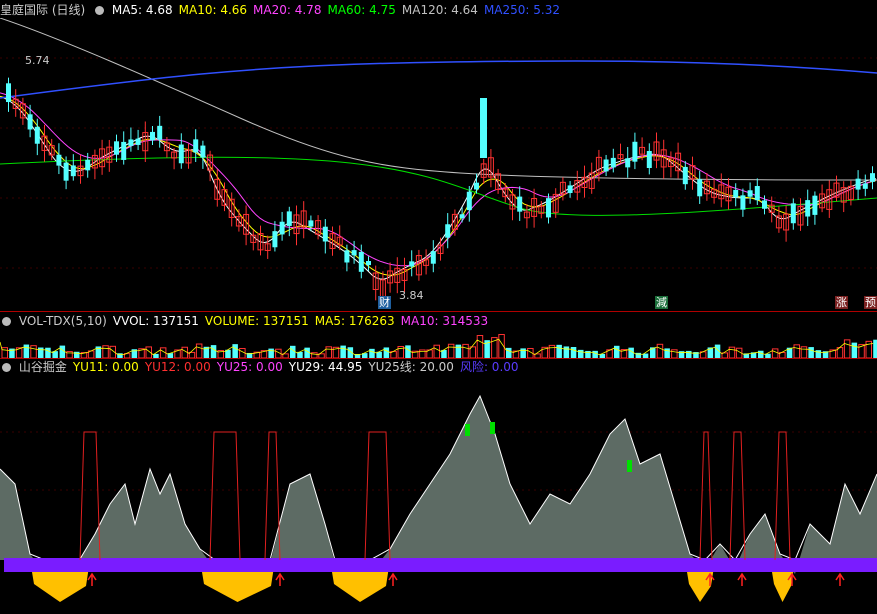 The image size is (877, 614). I want to click on legend-item: YU29: 44.95, so click(325, 367).